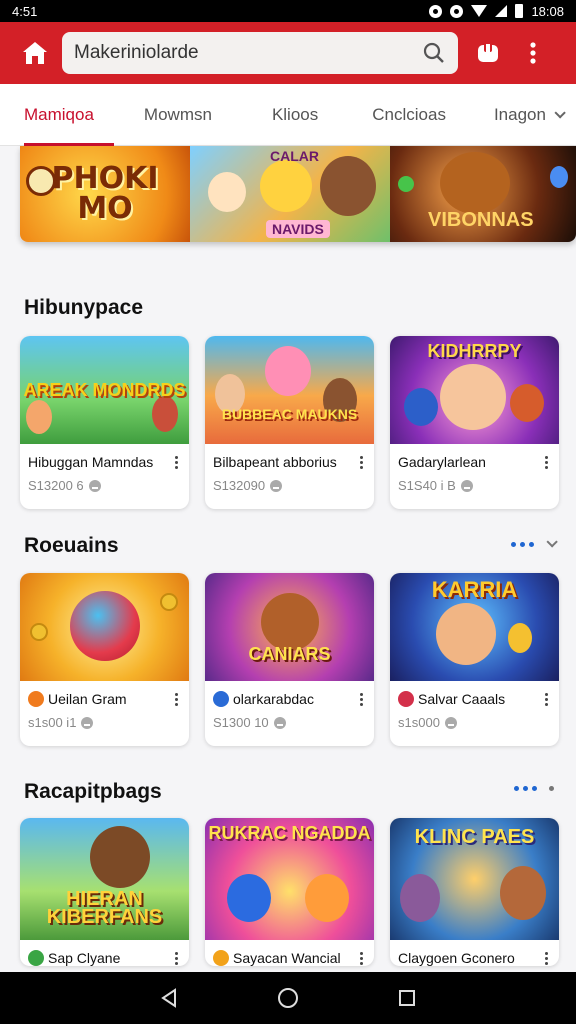 Image resolution: width=576 pixels, height=1024 pixels. I want to click on tab-label: Mamiqoa, so click(59, 114).